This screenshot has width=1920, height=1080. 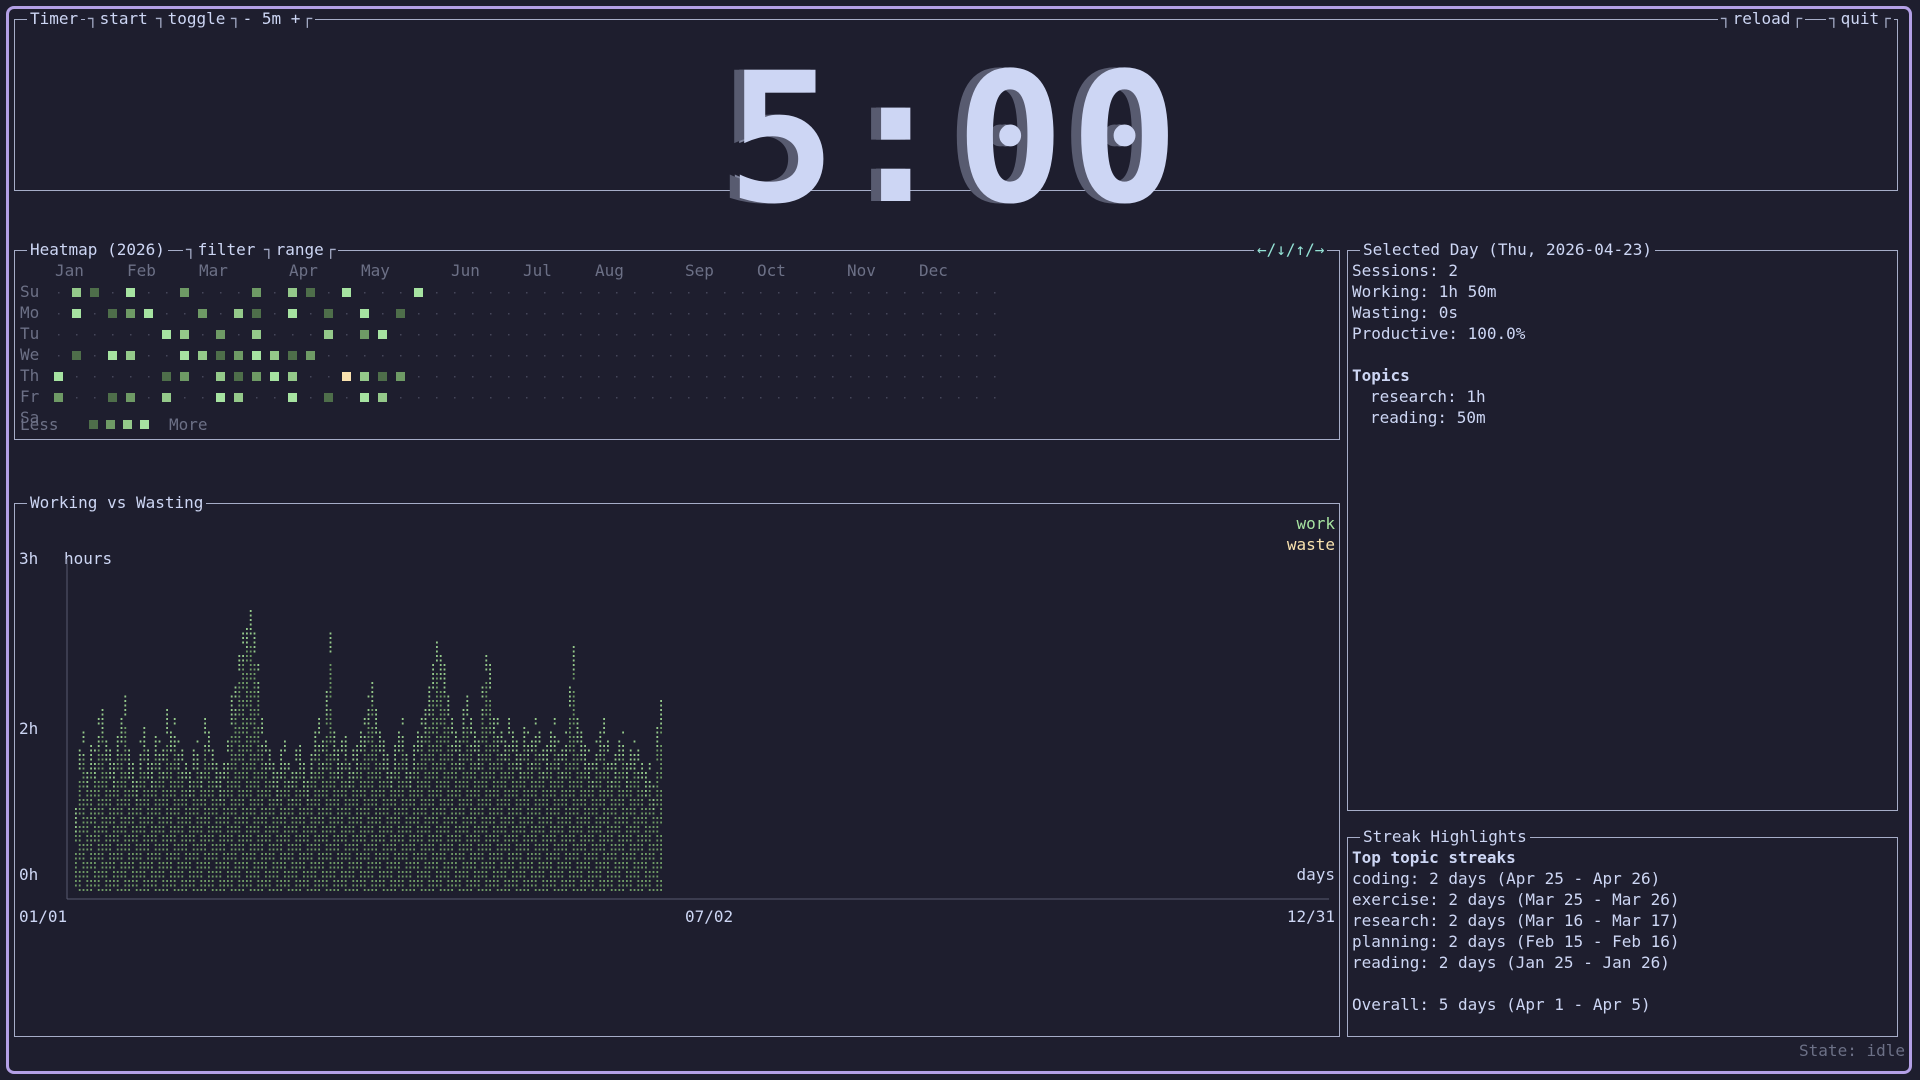 What do you see at coordinates (272, 19) in the screenshot?
I see `duration-adjust-button: - 5m +` at bounding box center [272, 19].